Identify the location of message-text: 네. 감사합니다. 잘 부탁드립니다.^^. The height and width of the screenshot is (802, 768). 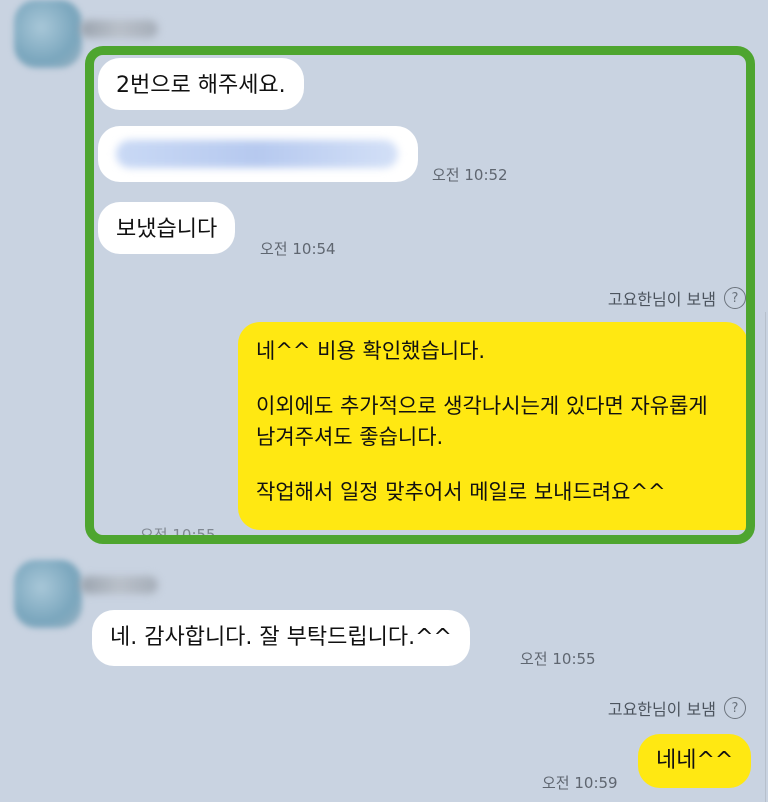
(281, 637).